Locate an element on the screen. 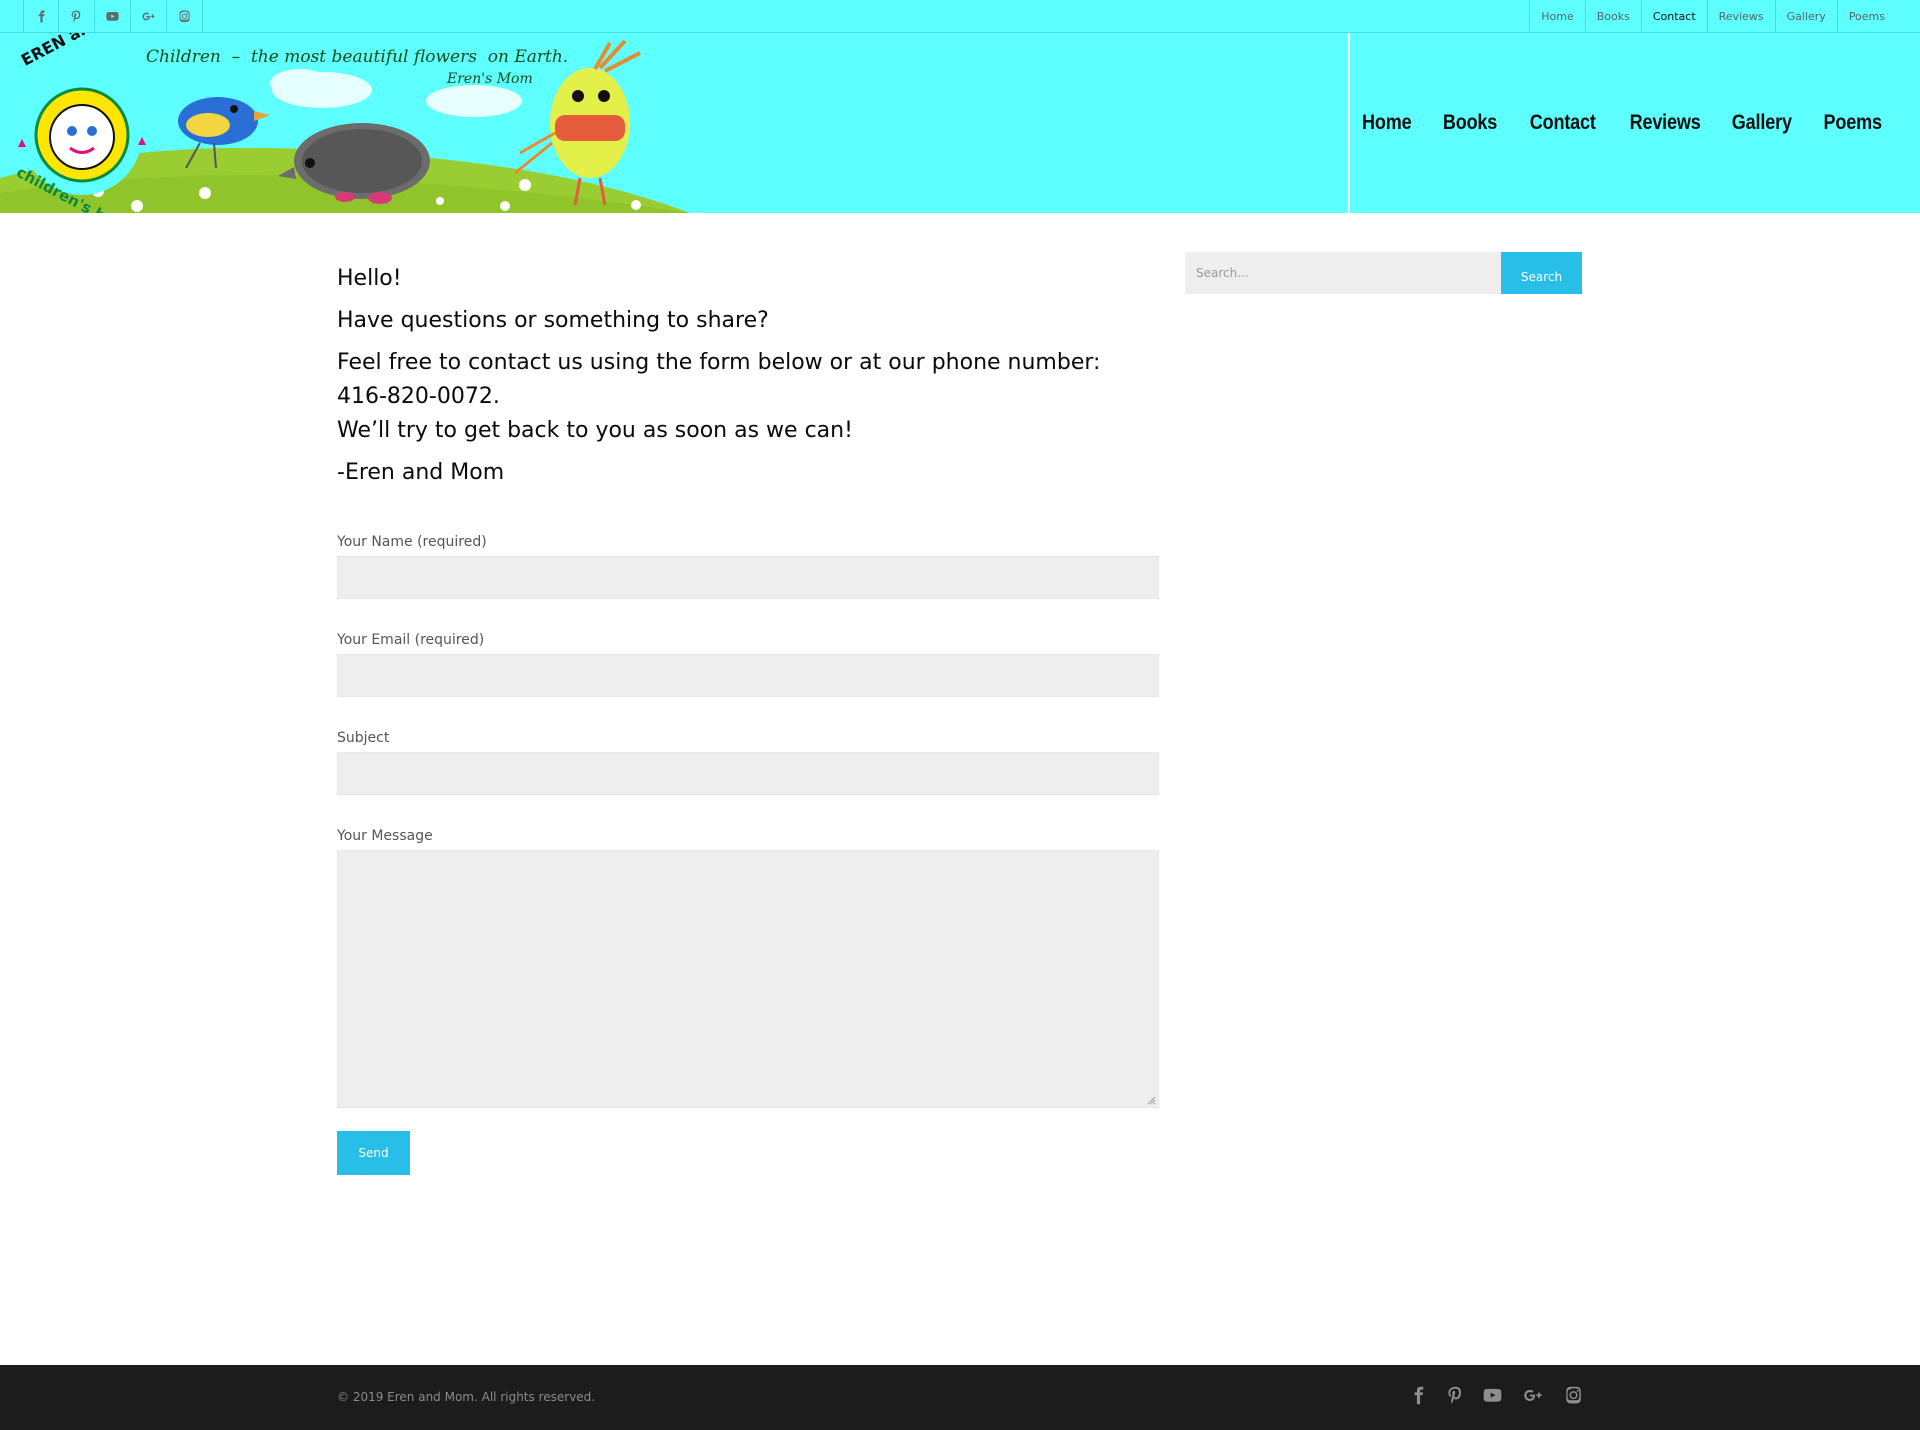 The height and width of the screenshot is (1430, 1920). facebook-link is located at coordinates (41, 16).